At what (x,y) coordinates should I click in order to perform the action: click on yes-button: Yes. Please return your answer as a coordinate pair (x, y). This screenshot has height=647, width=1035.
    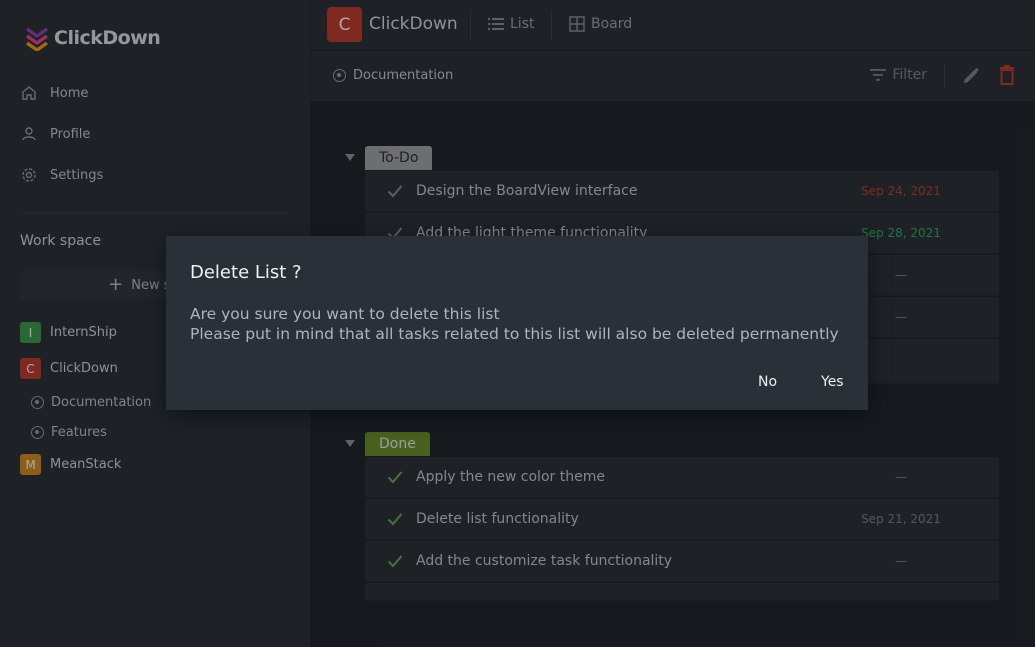
    Looking at the image, I should click on (832, 382).